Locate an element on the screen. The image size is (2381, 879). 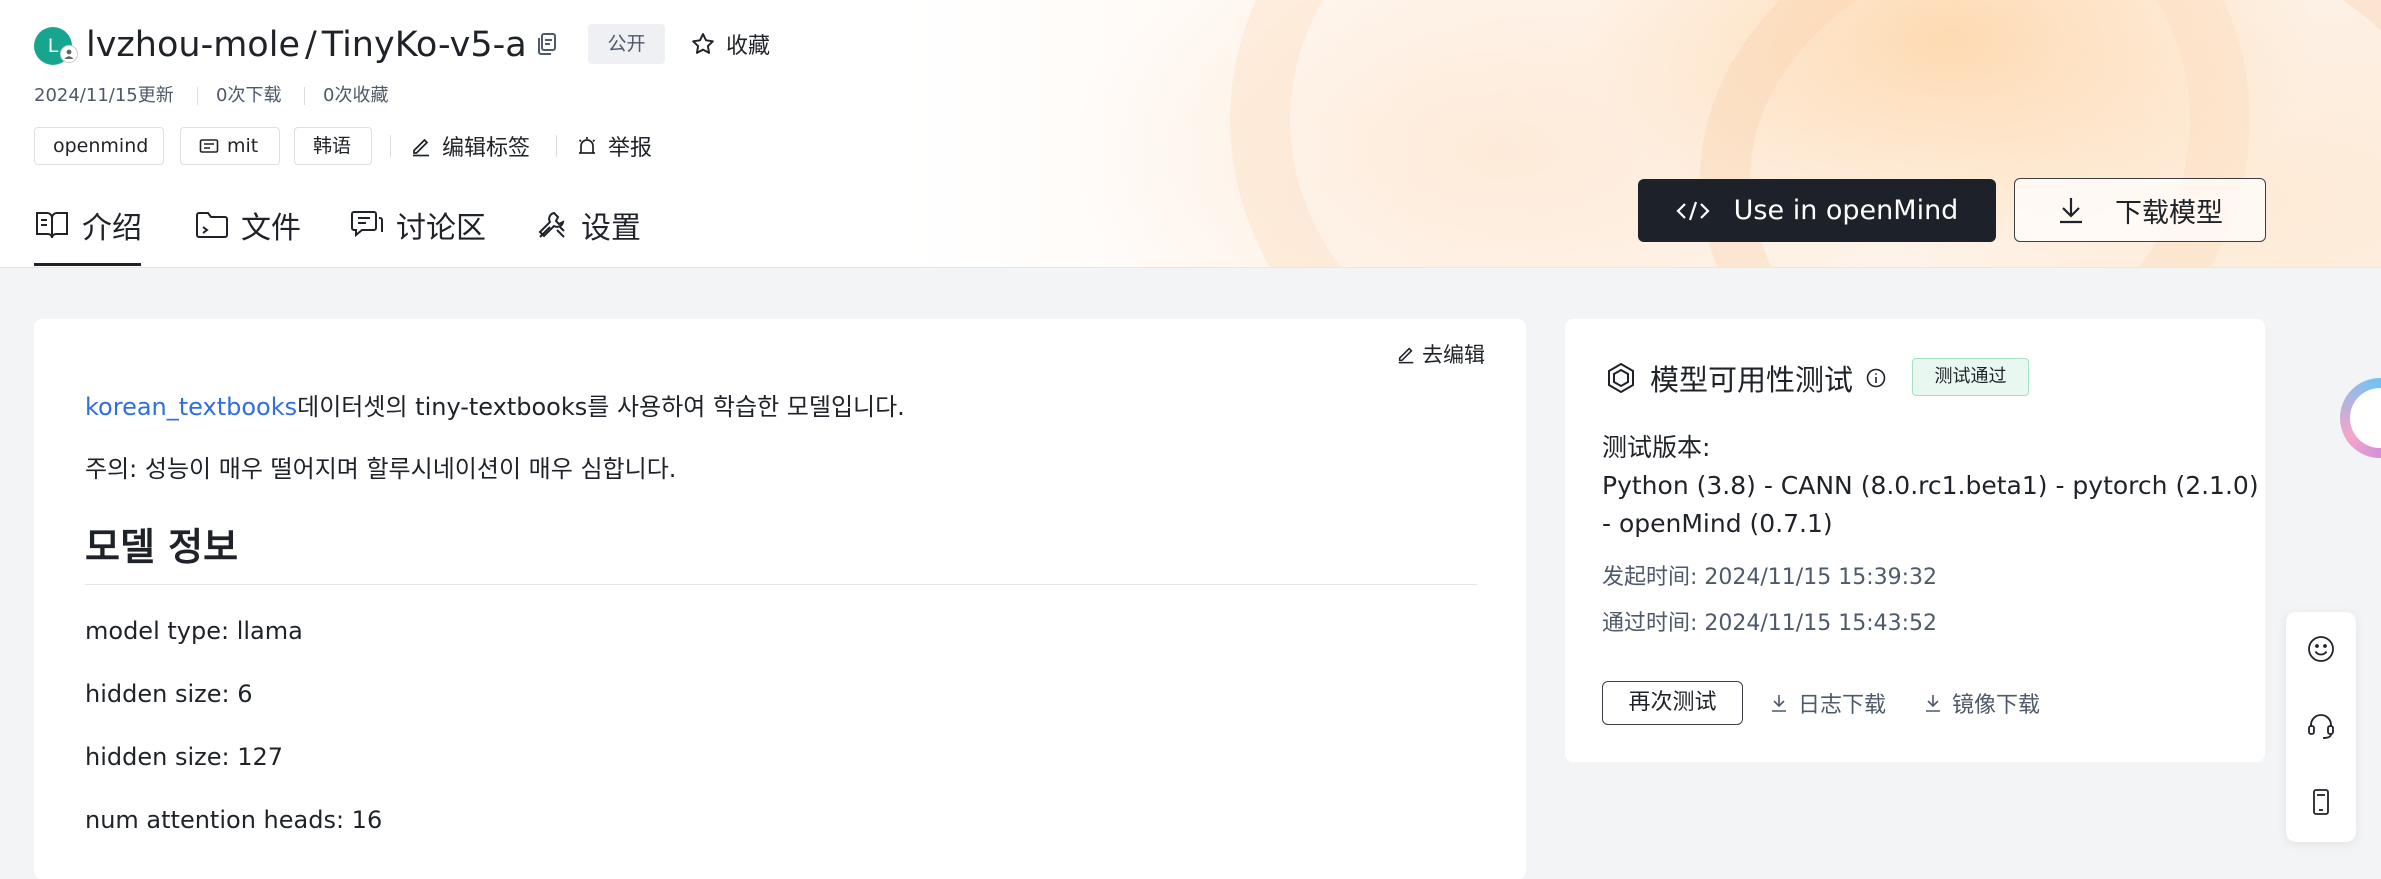
use-in-openmind-button: Use in openMind is located at coordinates (1817, 210).